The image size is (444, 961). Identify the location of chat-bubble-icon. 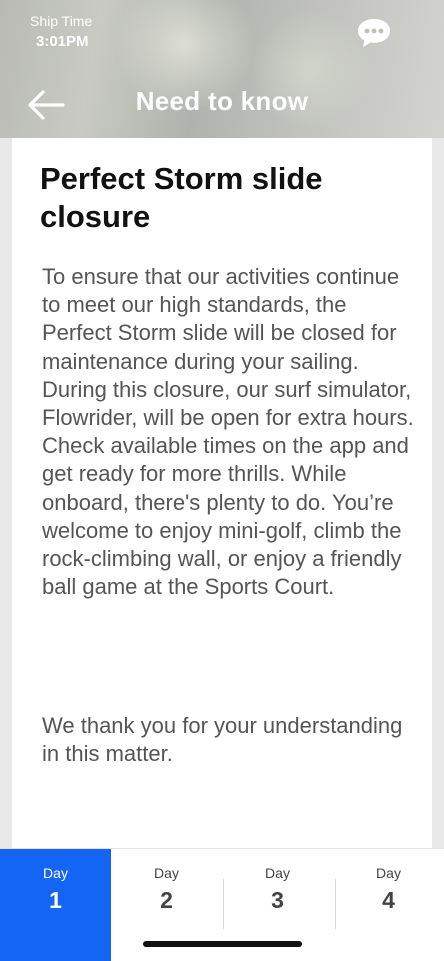
(374, 33).